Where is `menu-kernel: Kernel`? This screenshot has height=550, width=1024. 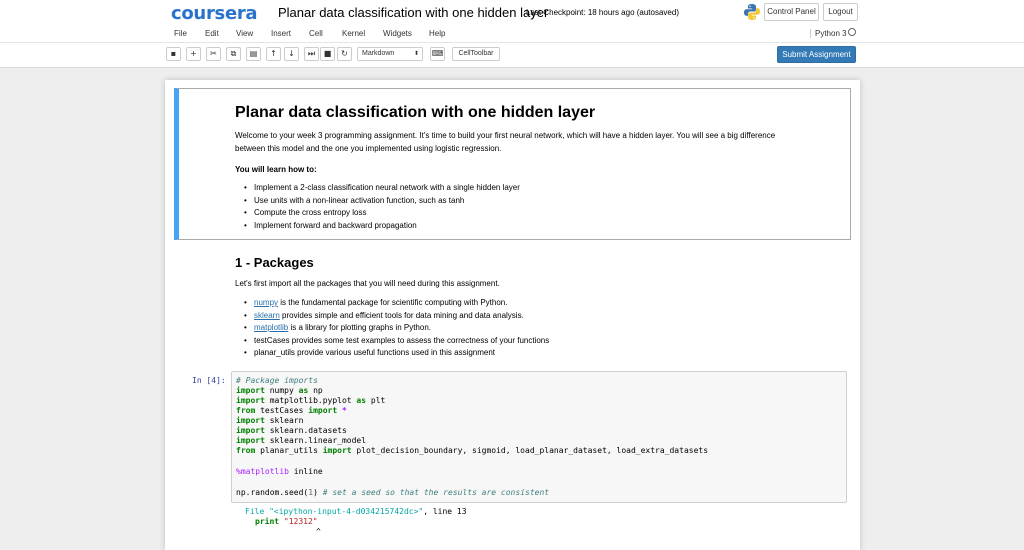 menu-kernel: Kernel is located at coordinates (353, 33).